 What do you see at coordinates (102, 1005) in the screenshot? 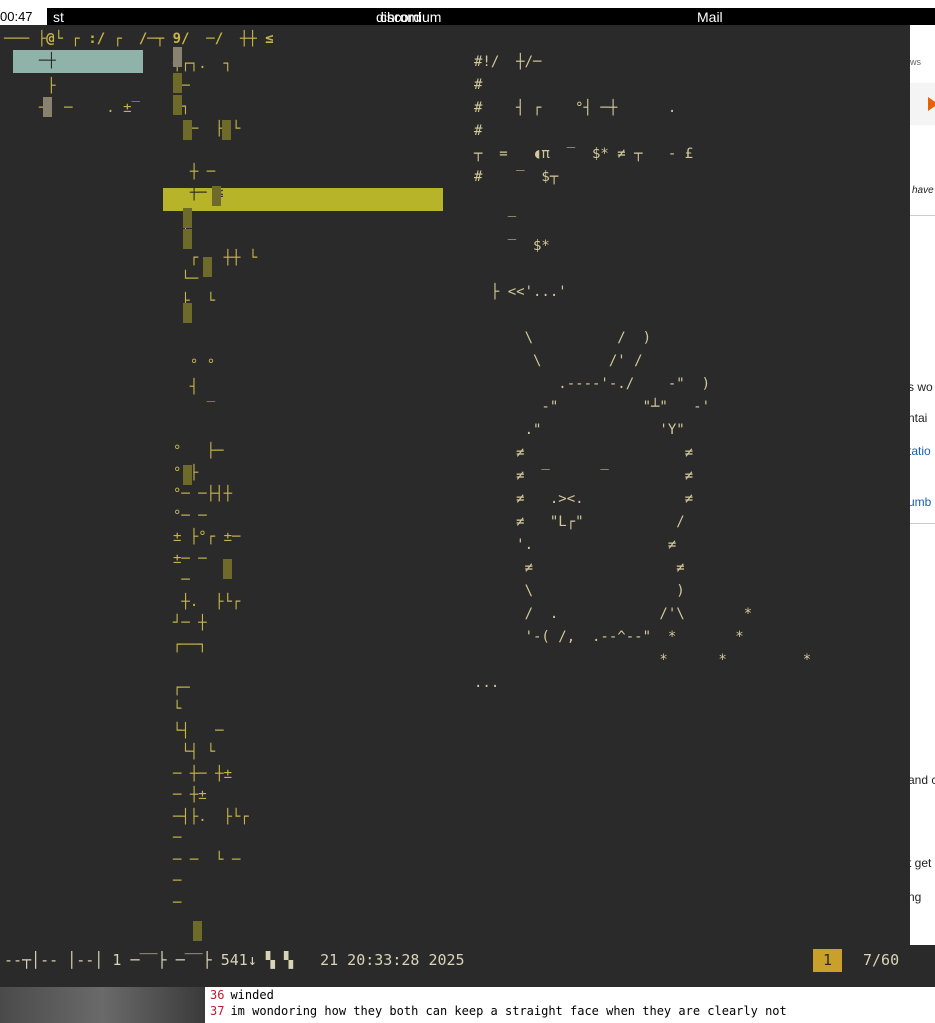
I see `wallpaper-fragment` at bounding box center [102, 1005].